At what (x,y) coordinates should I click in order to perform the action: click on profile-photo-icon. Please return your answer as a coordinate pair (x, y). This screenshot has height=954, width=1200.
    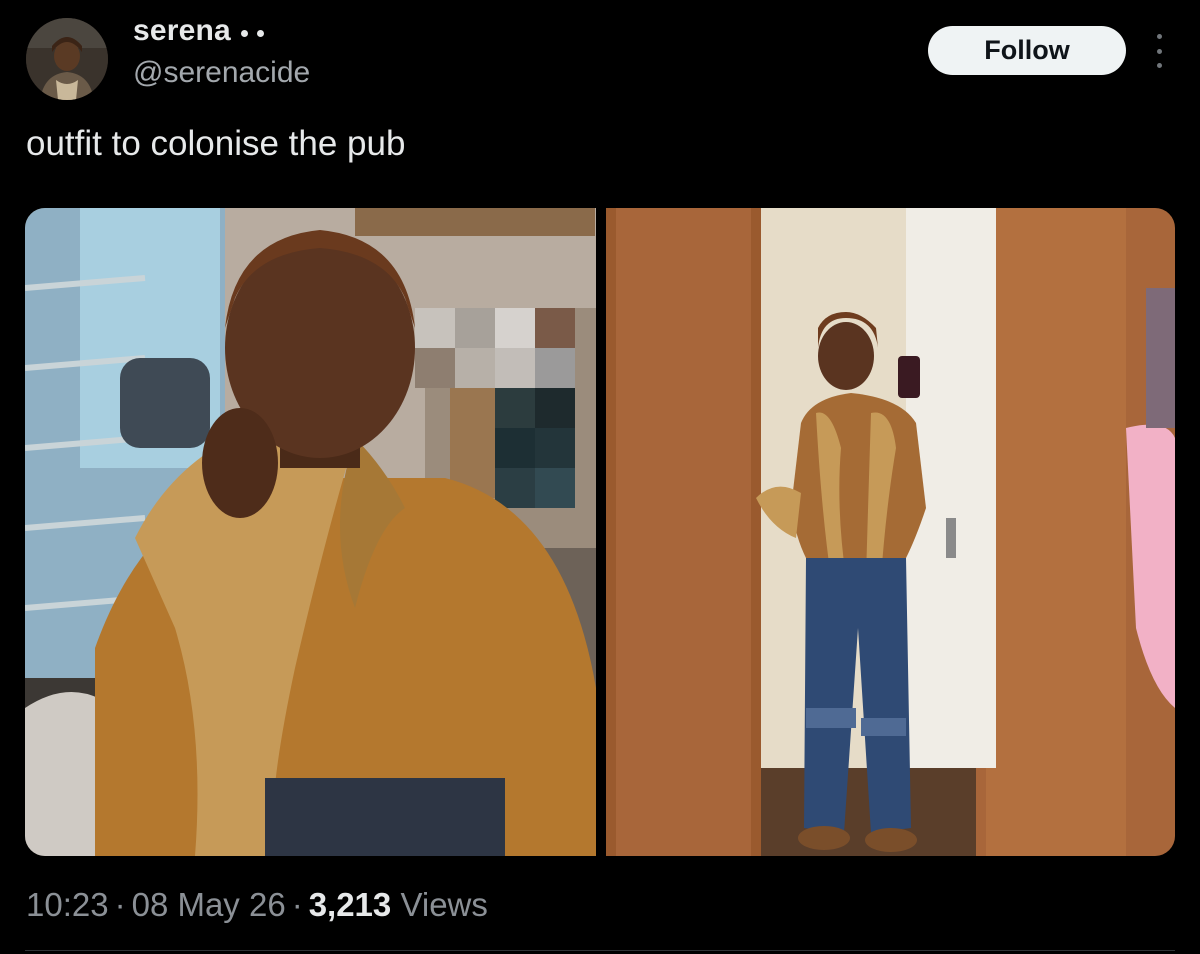
    Looking at the image, I should click on (67, 59).